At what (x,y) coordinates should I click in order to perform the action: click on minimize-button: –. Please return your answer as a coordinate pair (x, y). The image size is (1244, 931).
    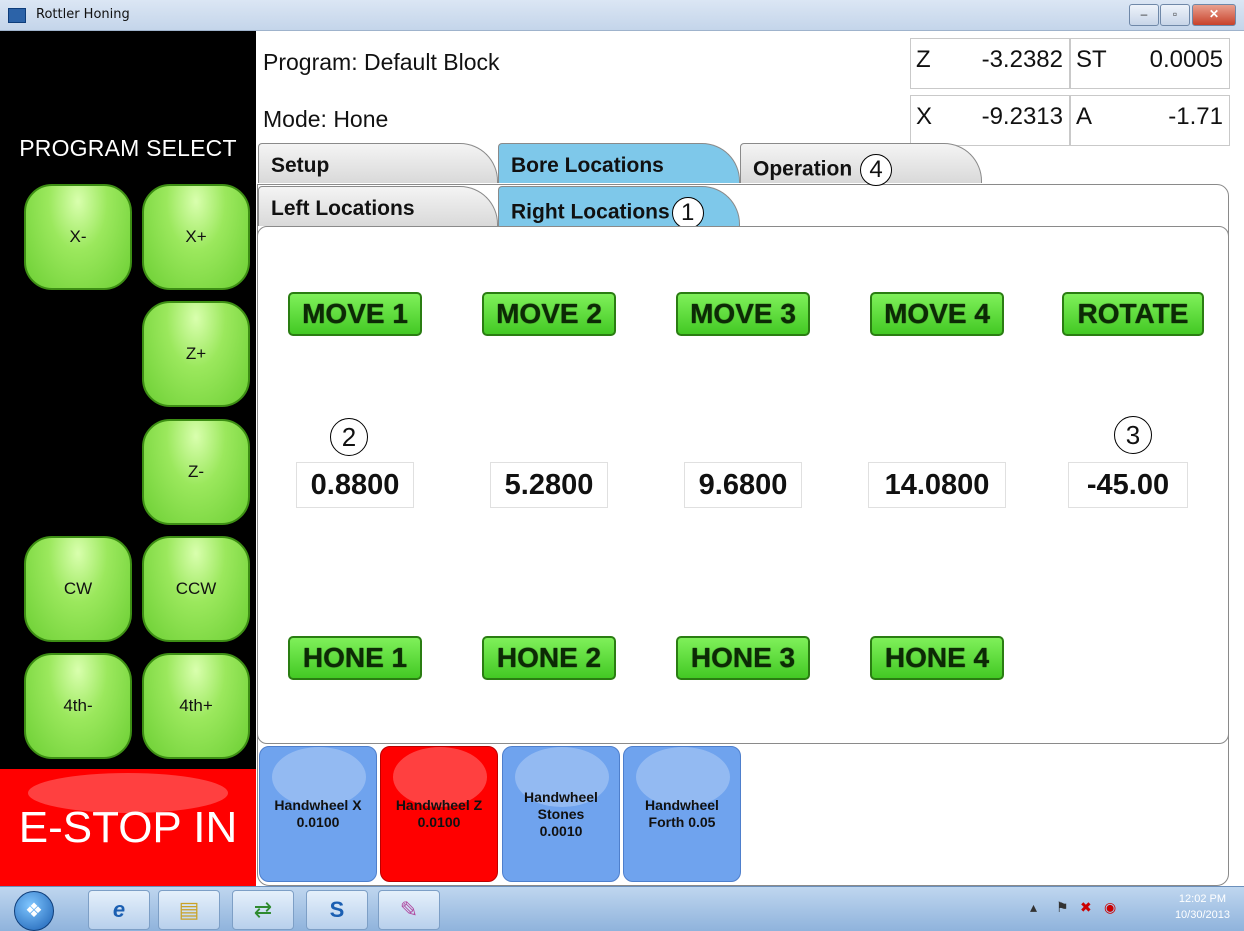
    Looking at the image, I should click on (1144, 15).